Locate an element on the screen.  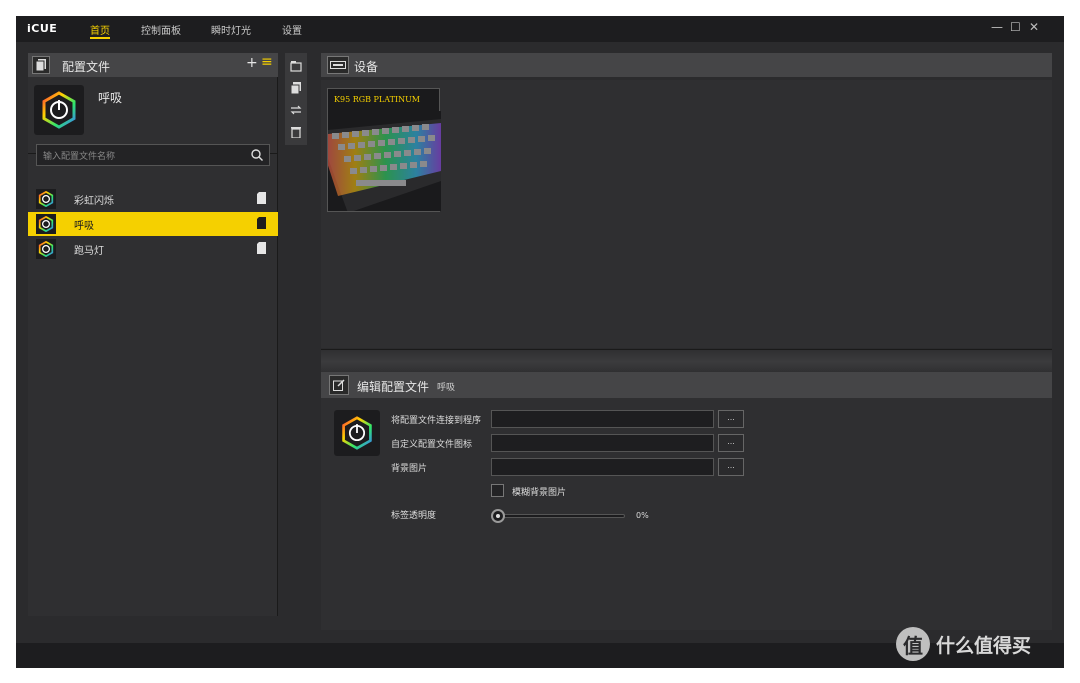
edit-icon is located at coordinates (339, 385).